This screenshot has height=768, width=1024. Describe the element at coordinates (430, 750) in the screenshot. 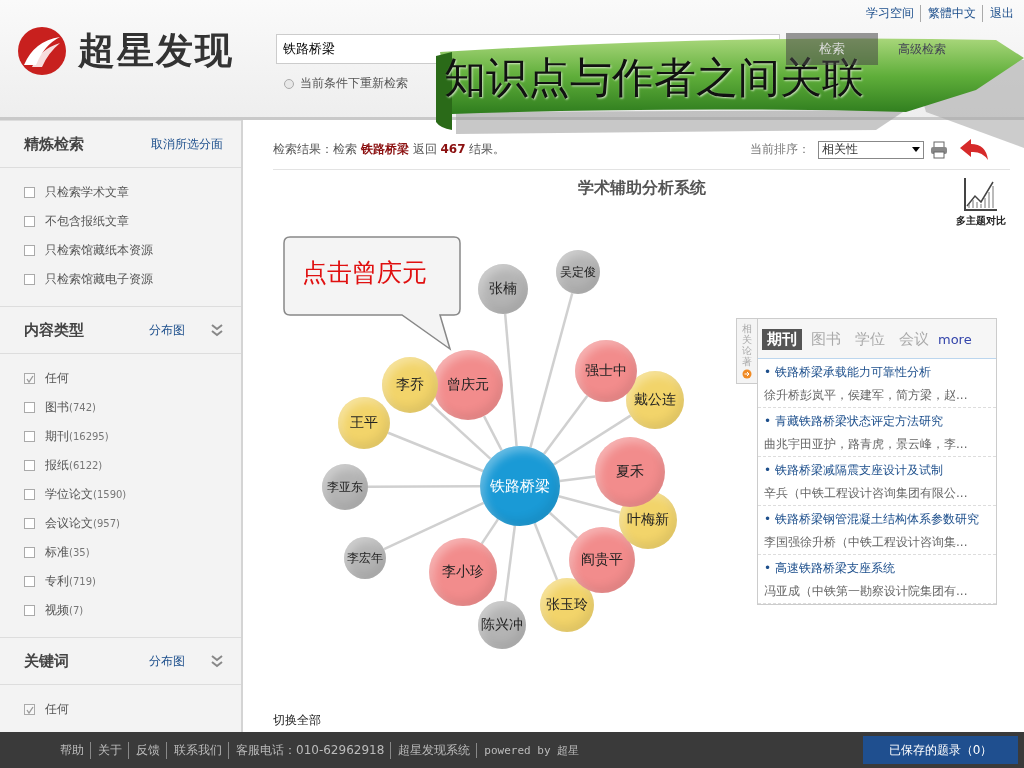

I see `footer-link: 超星发现系统` at that location.